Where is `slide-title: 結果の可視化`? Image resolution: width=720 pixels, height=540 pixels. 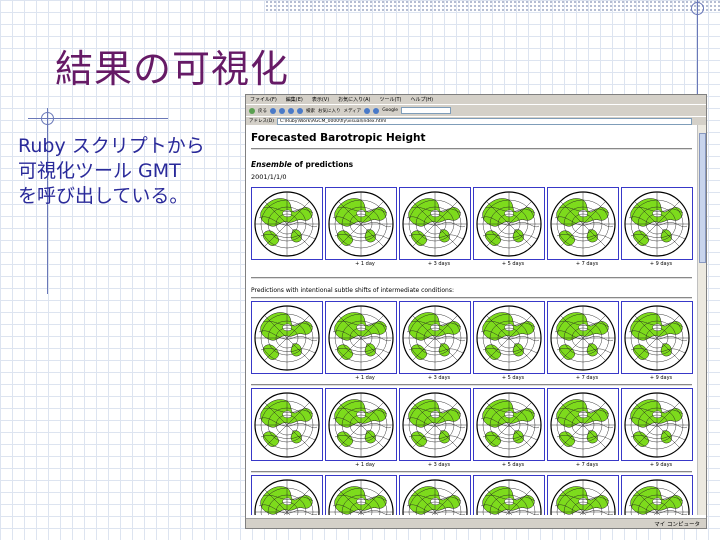
slide-title: 結果の可視化 is located at coordinates (172, 69).